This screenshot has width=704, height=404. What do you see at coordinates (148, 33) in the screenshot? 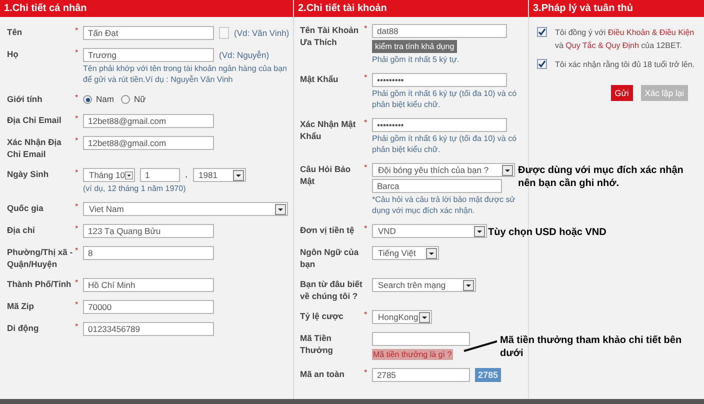
I see `text-field: Tấn Đạt` at bounding box center [148, 33].